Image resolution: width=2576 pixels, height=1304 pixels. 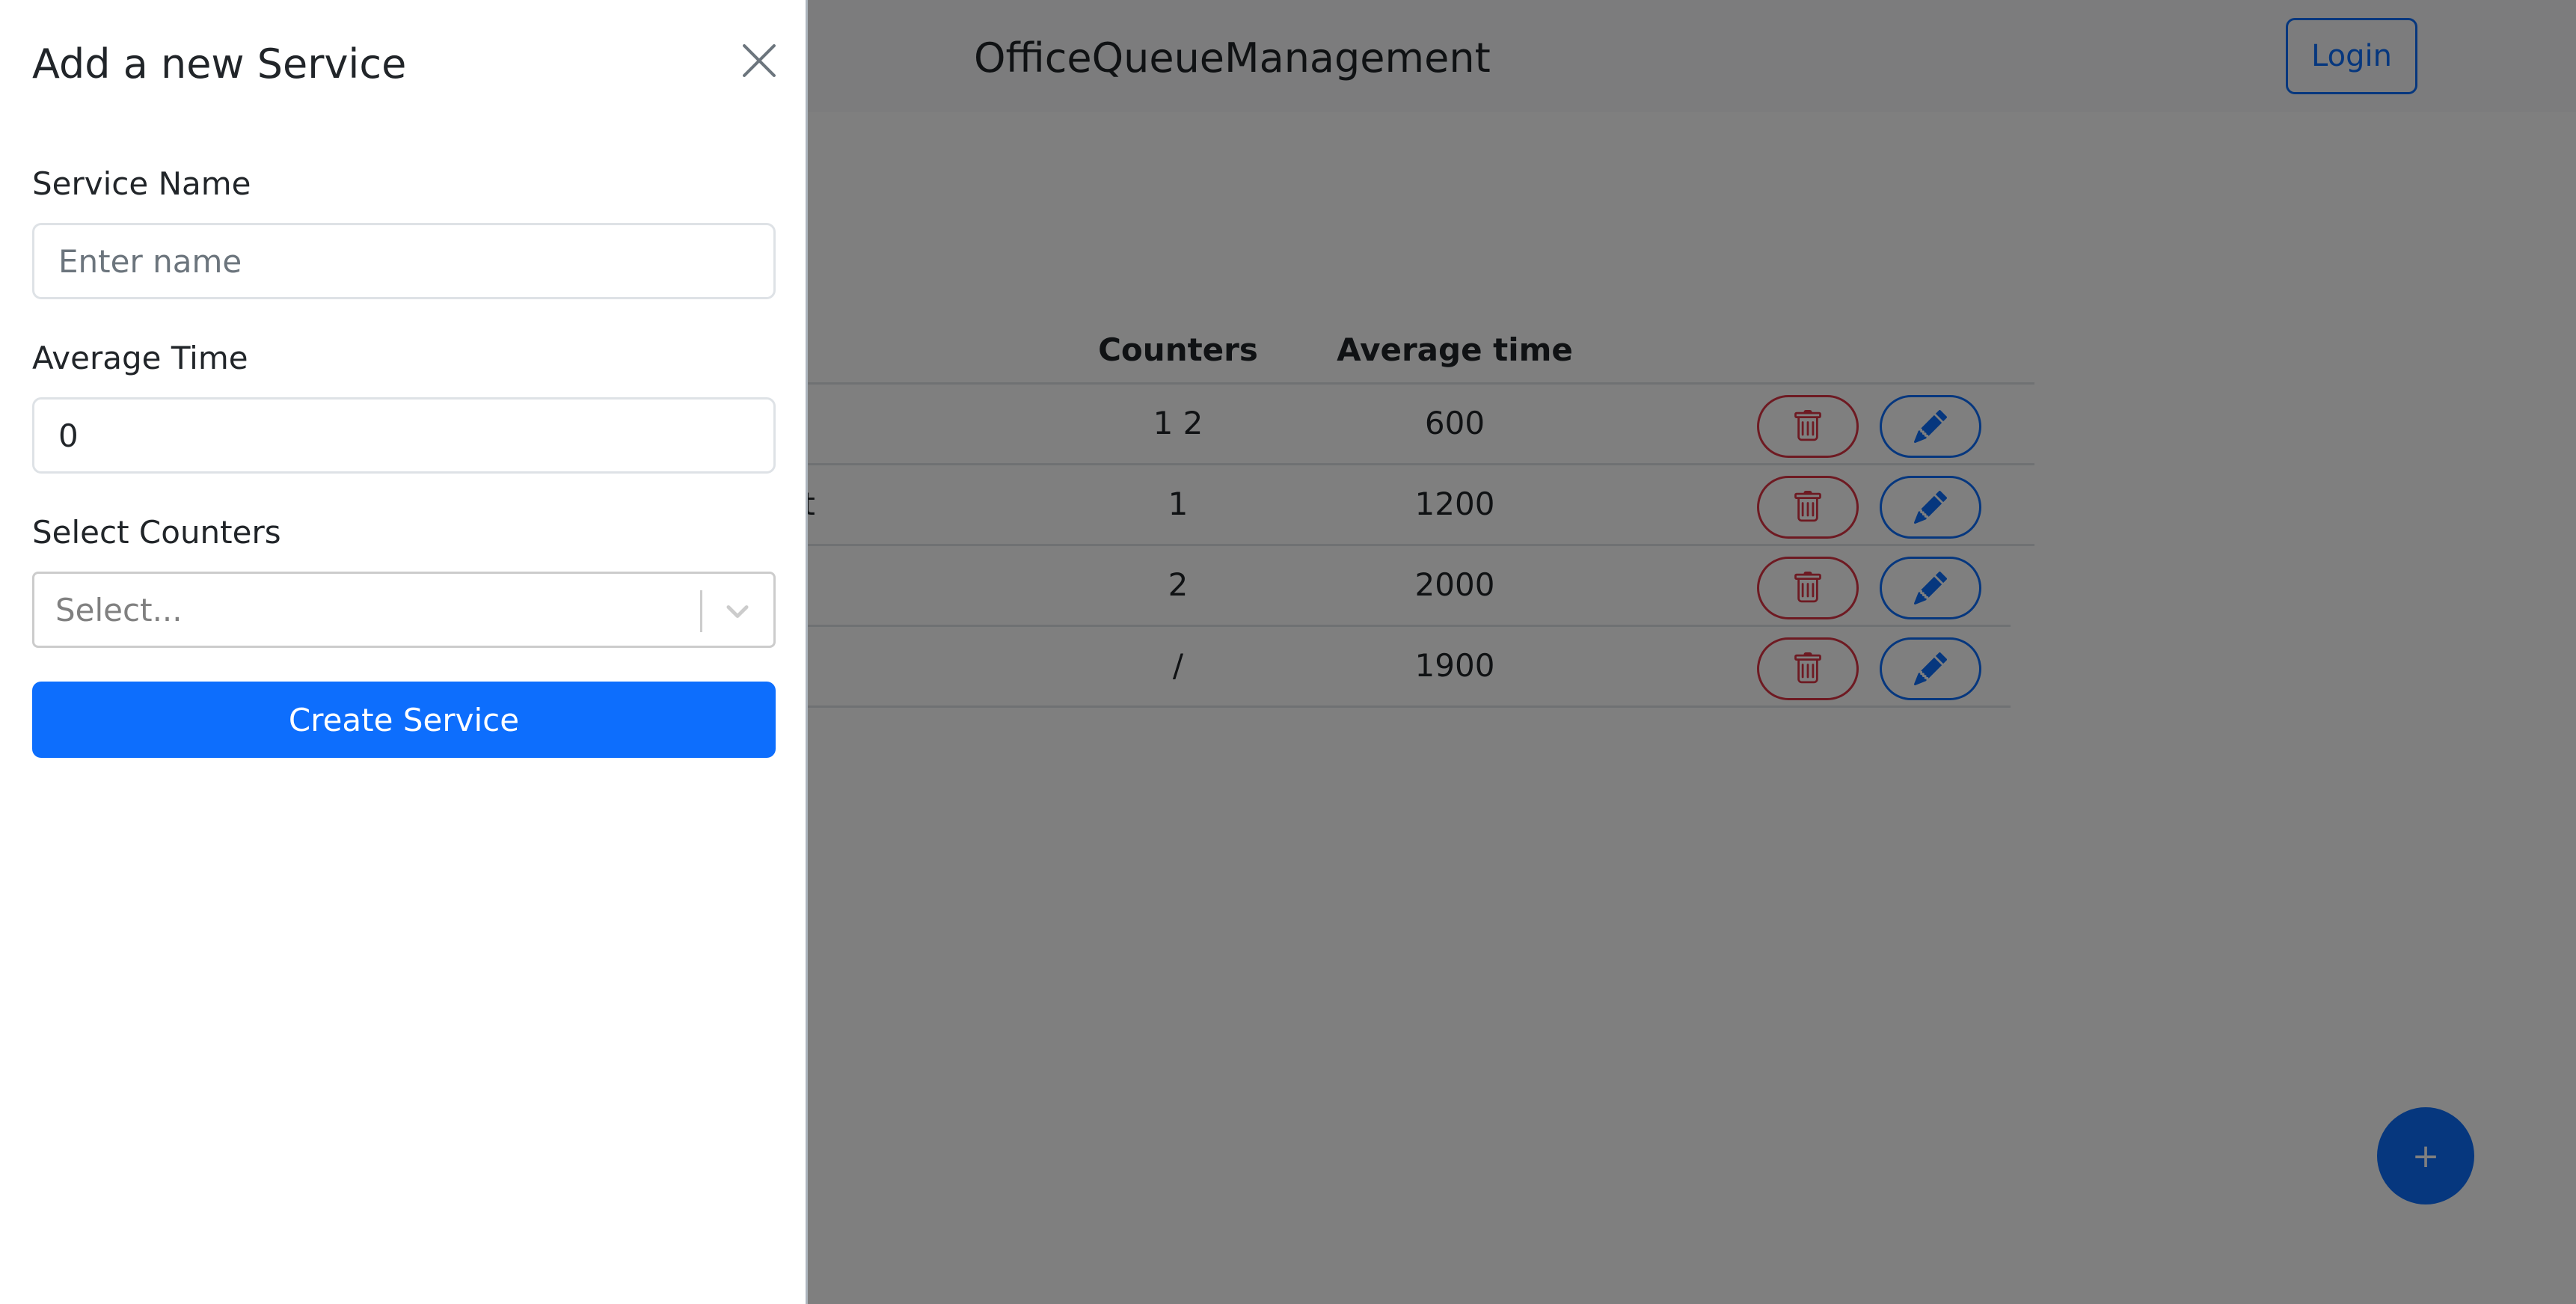 I want to click on close-icon, so click(x=759, y=60).